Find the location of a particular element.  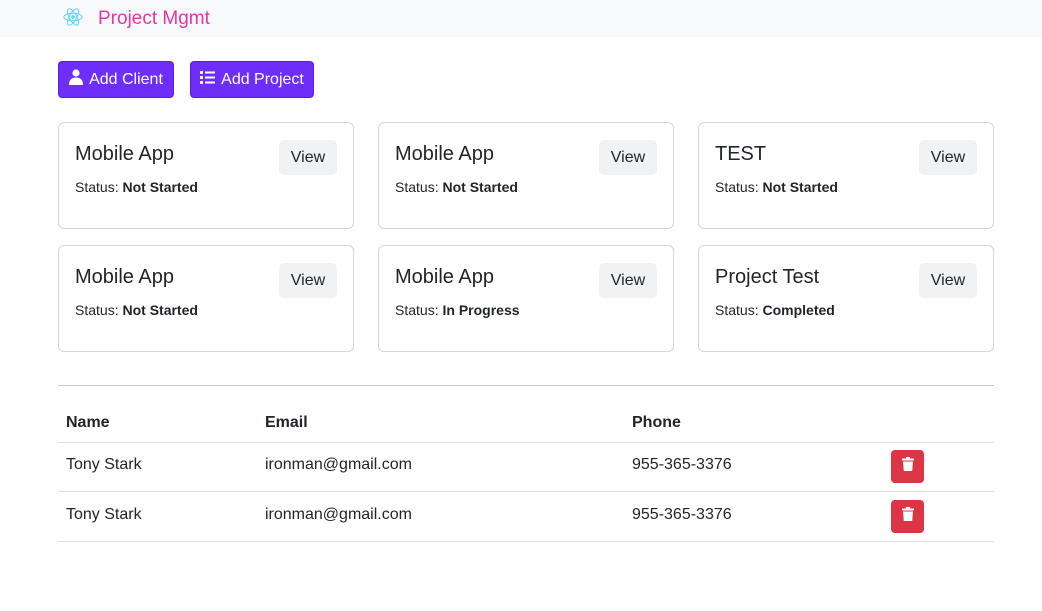

section-divider is located at coordinates (526, 385).